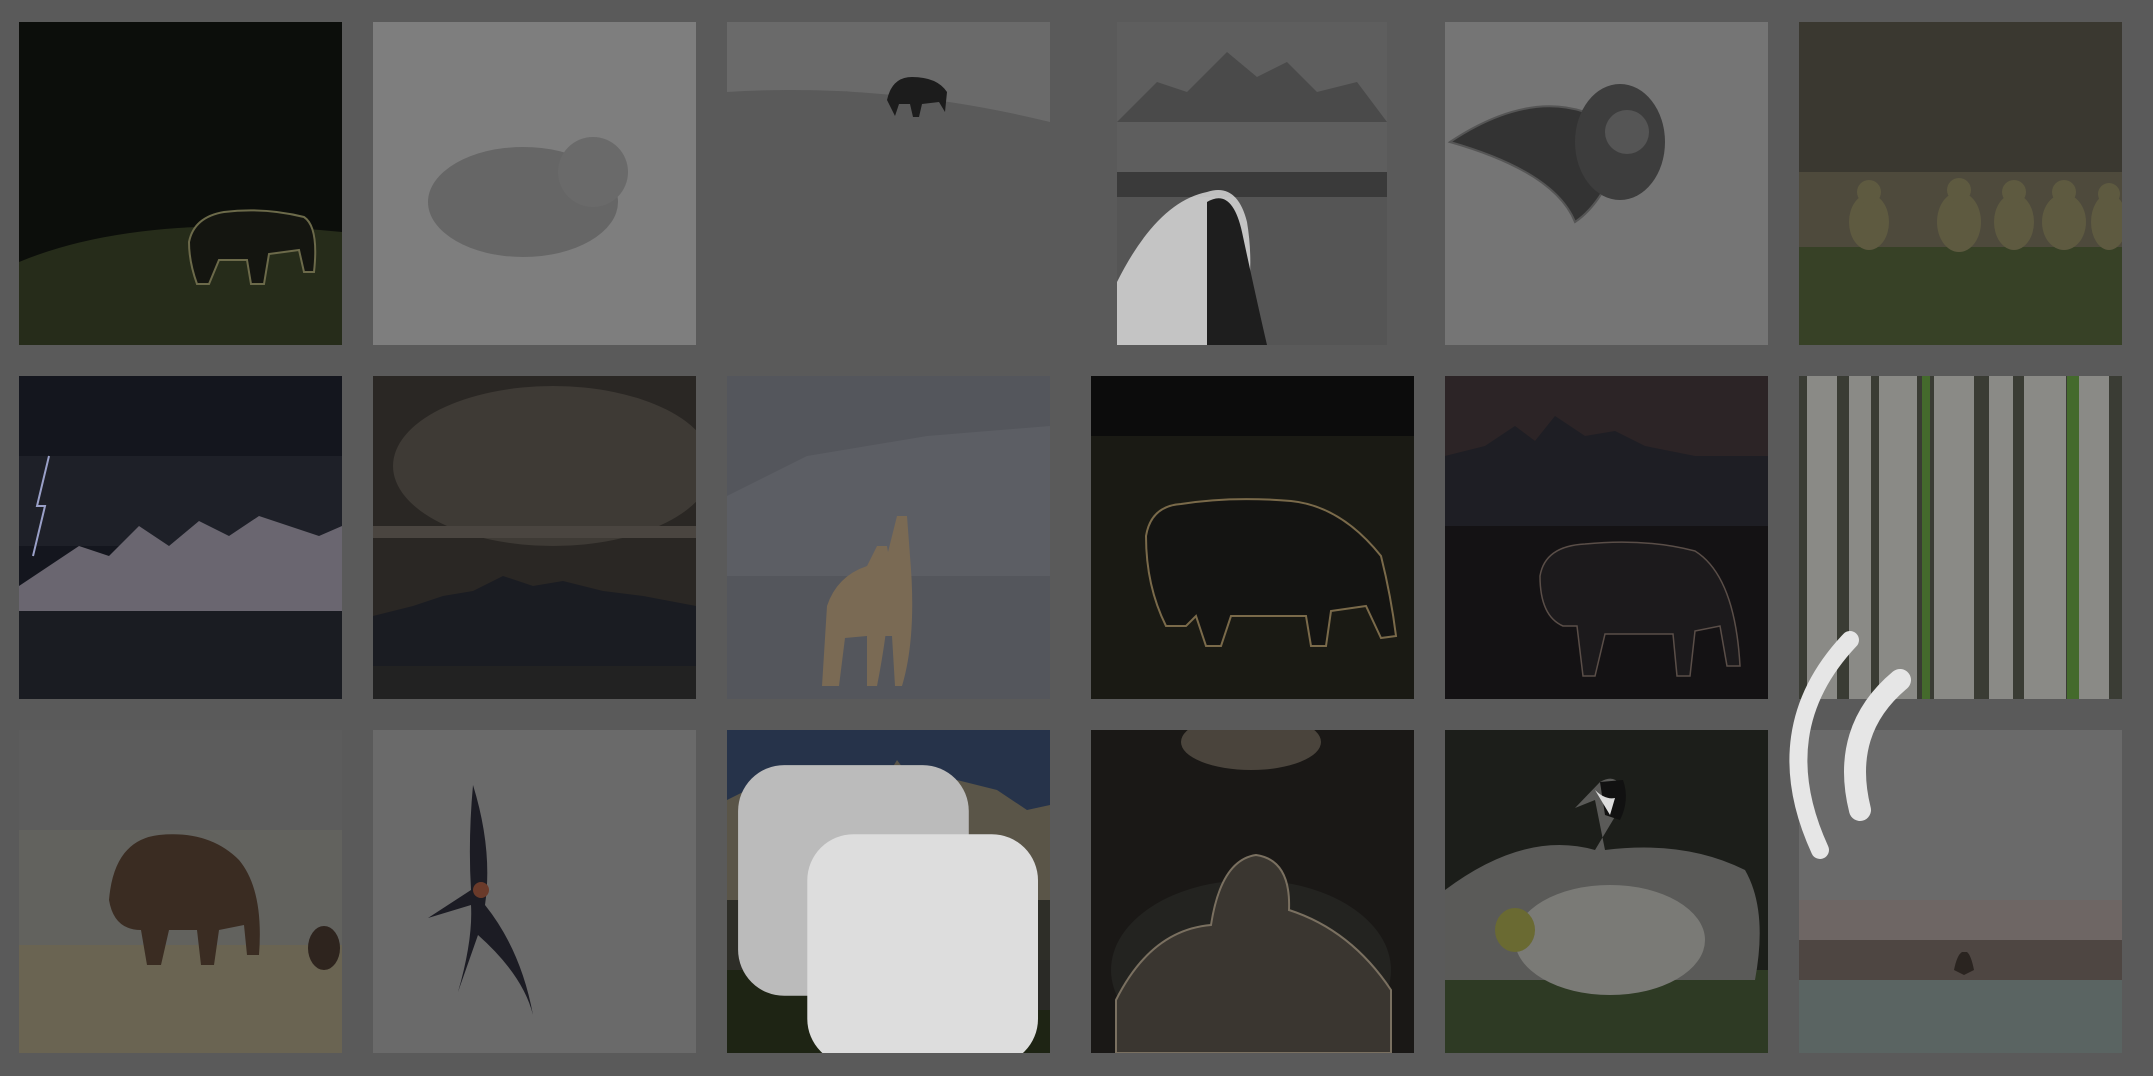 Image resolution: width=2153 pixels, height=1076 pixels. I want to click on photo-tile-goslings, so click(1960, 183).